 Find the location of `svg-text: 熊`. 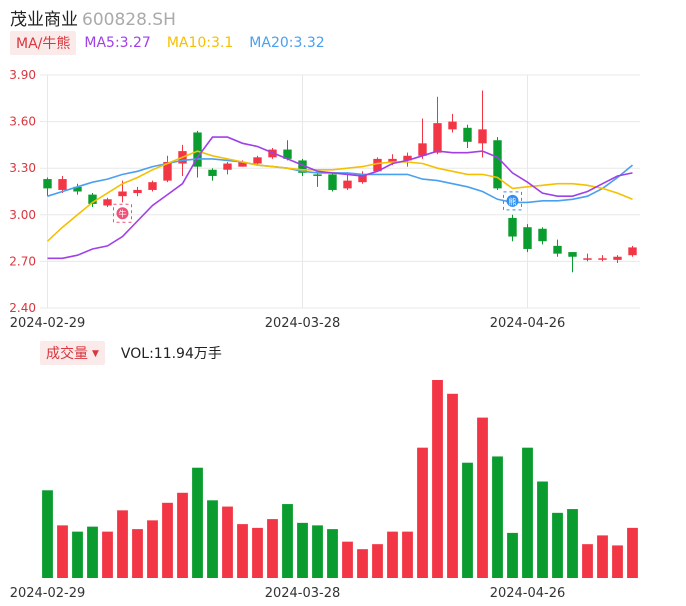

svg-text: 熊 is located at coordinates (513, 201).